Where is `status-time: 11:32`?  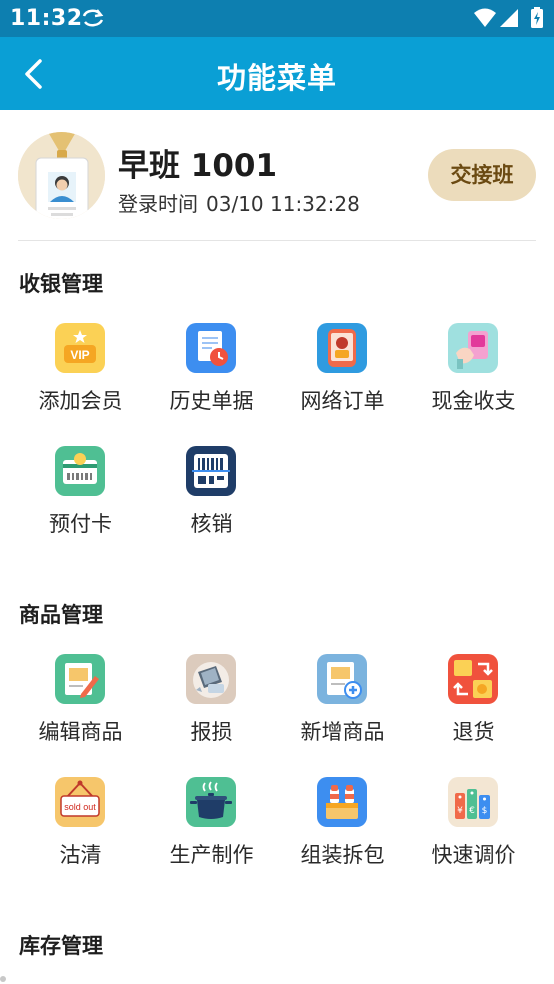
status-time: 11:32 is located at coordinates (46, 18).